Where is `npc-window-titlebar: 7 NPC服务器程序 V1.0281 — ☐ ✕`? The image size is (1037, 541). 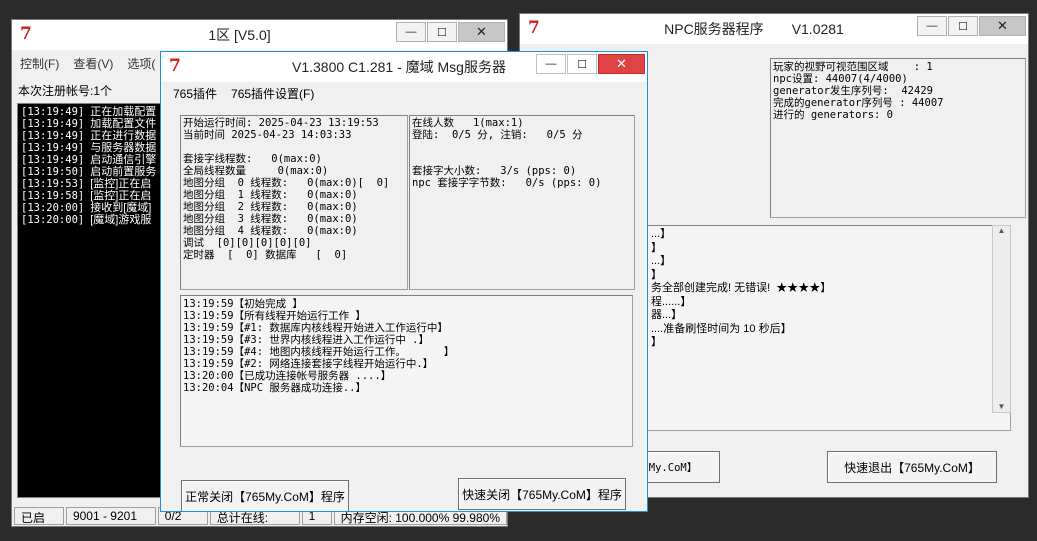 npc-window-titlebar: 7 NPC服务器程序 V1.0281 — ☐ ✕ is located at coordinates (774, 29).